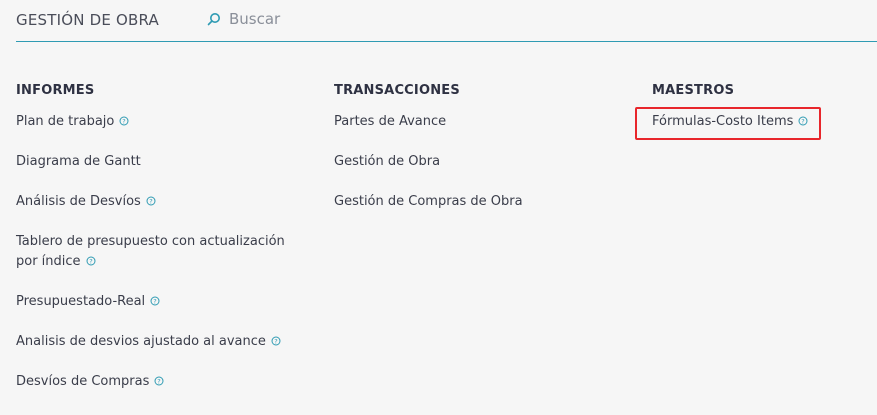  Describe the element at coordinates (428, 201) in the screenshot. I see `menu-item-label: Gestión de Compras de Obra` at that location.